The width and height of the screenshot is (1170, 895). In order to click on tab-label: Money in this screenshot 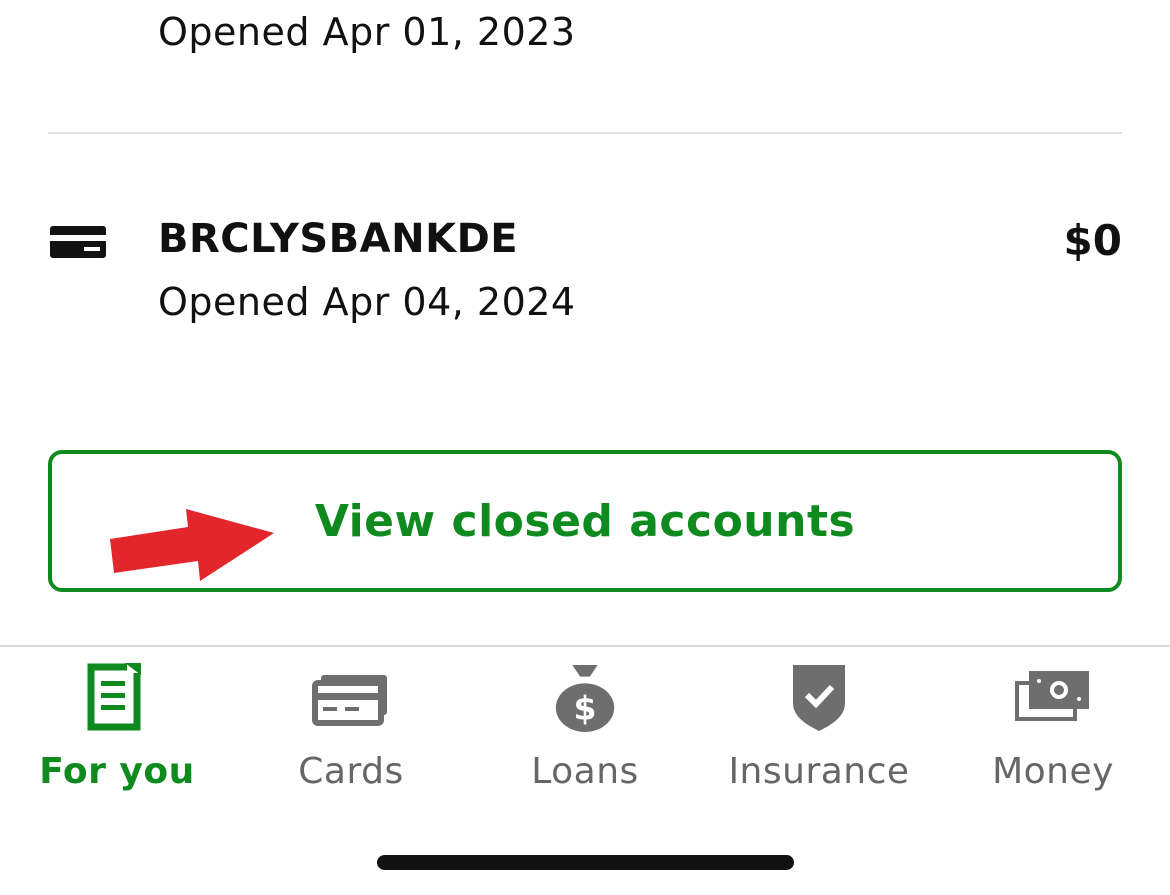, I will do `click(1053, 771)`.